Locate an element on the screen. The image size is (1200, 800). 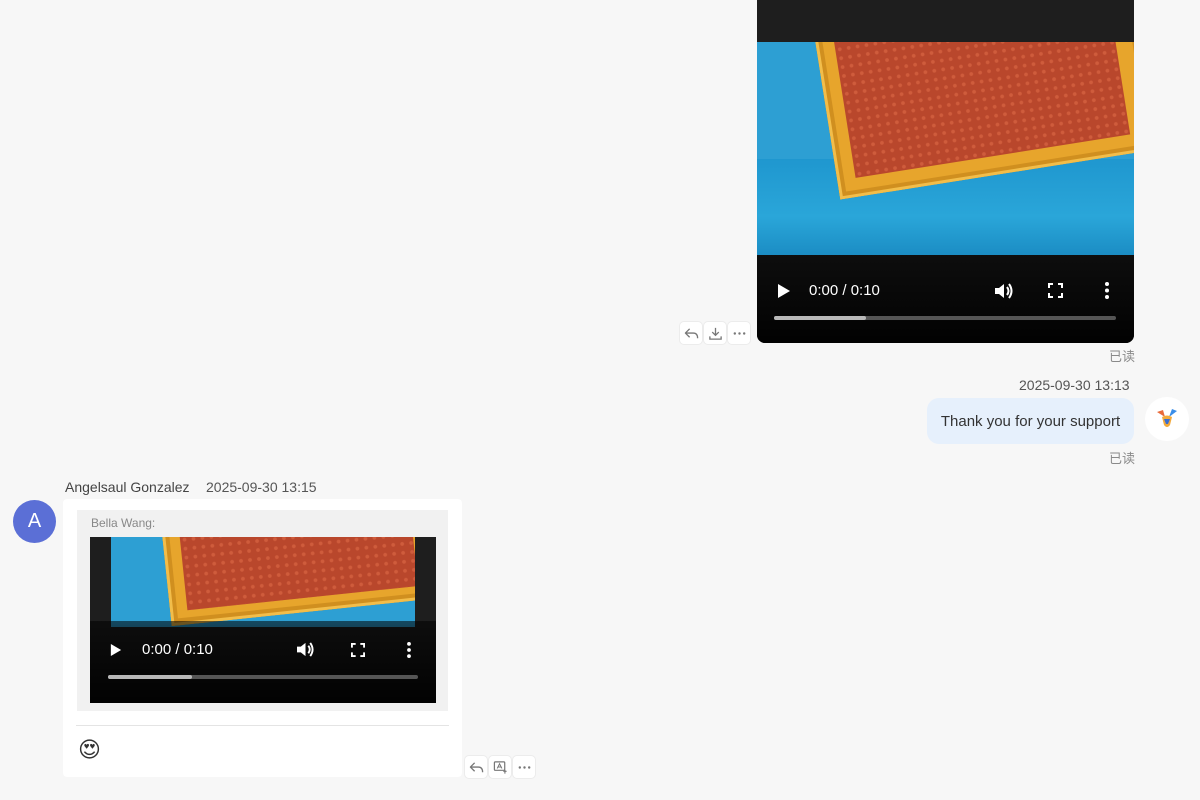
translate-icon is located at coordinates (500, 767).